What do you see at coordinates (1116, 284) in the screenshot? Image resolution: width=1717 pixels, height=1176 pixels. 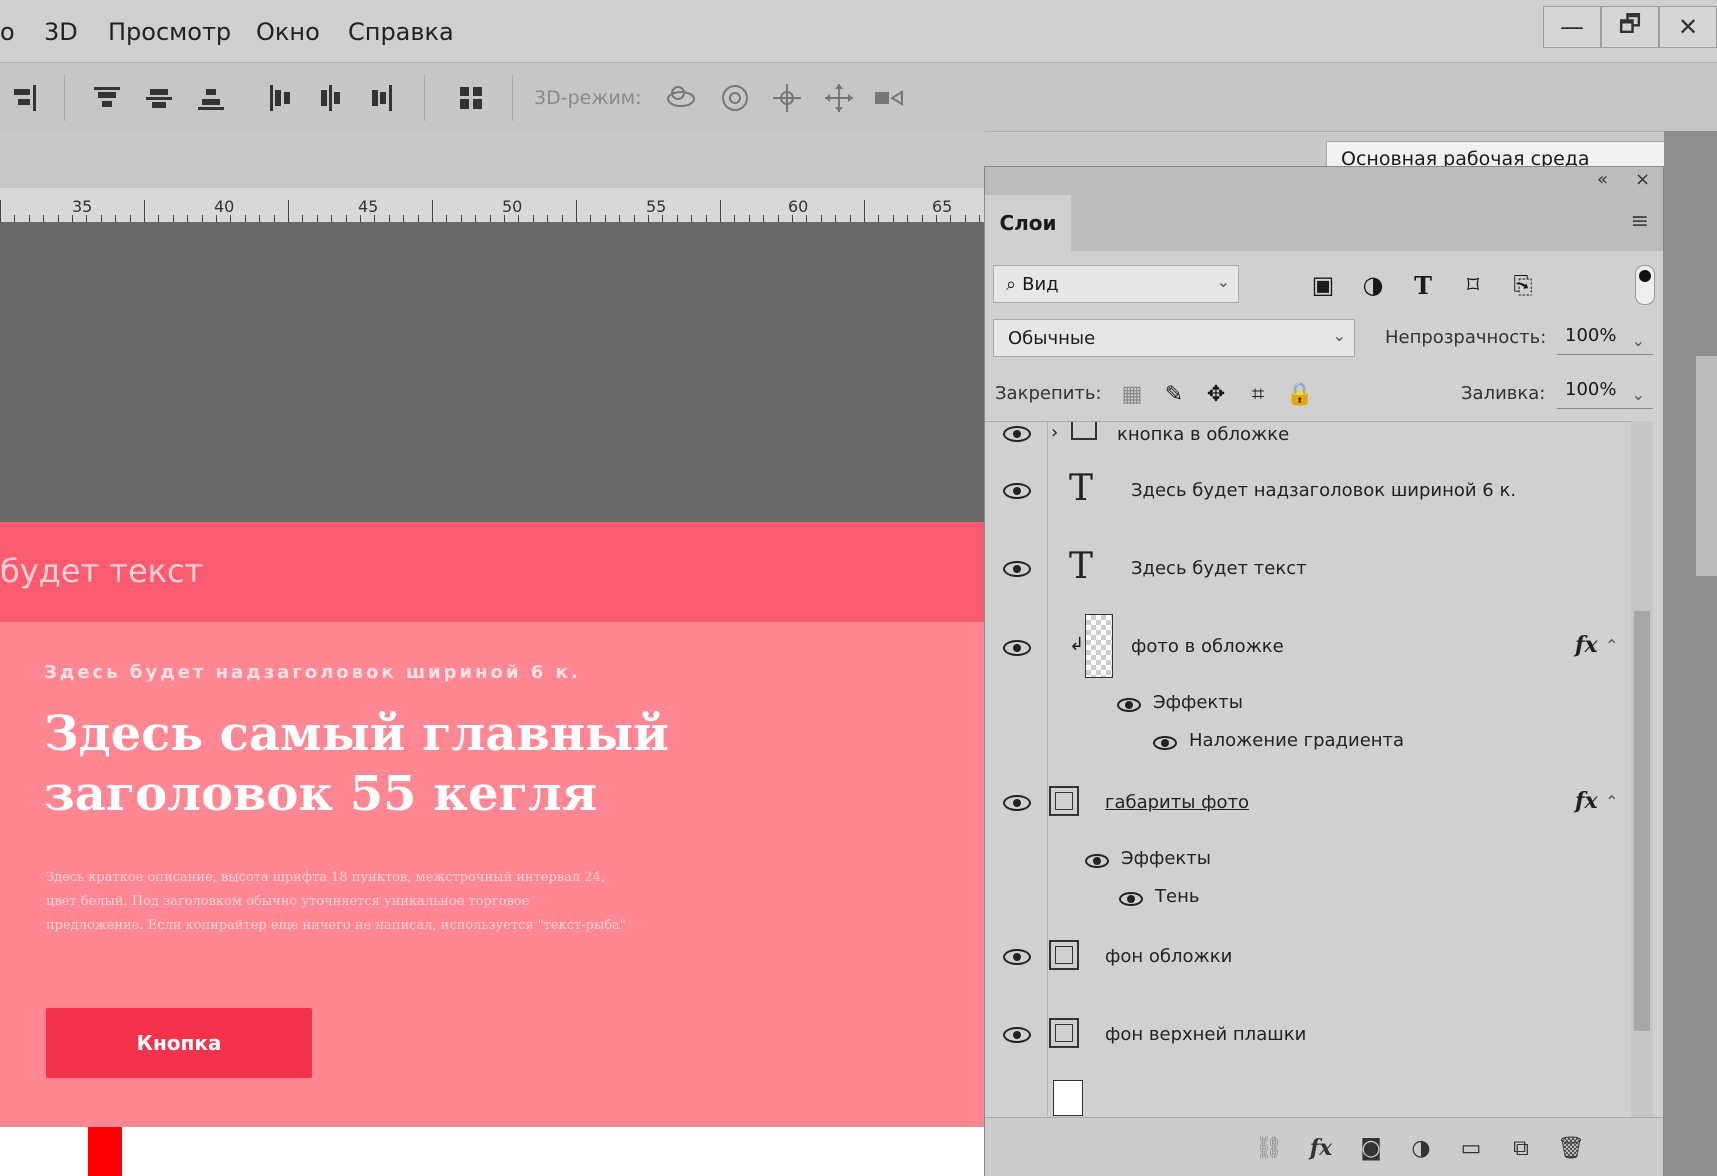 I see `layer-filter-select: ⌕ Вид ⌄` at bounding box center [1116, 284].